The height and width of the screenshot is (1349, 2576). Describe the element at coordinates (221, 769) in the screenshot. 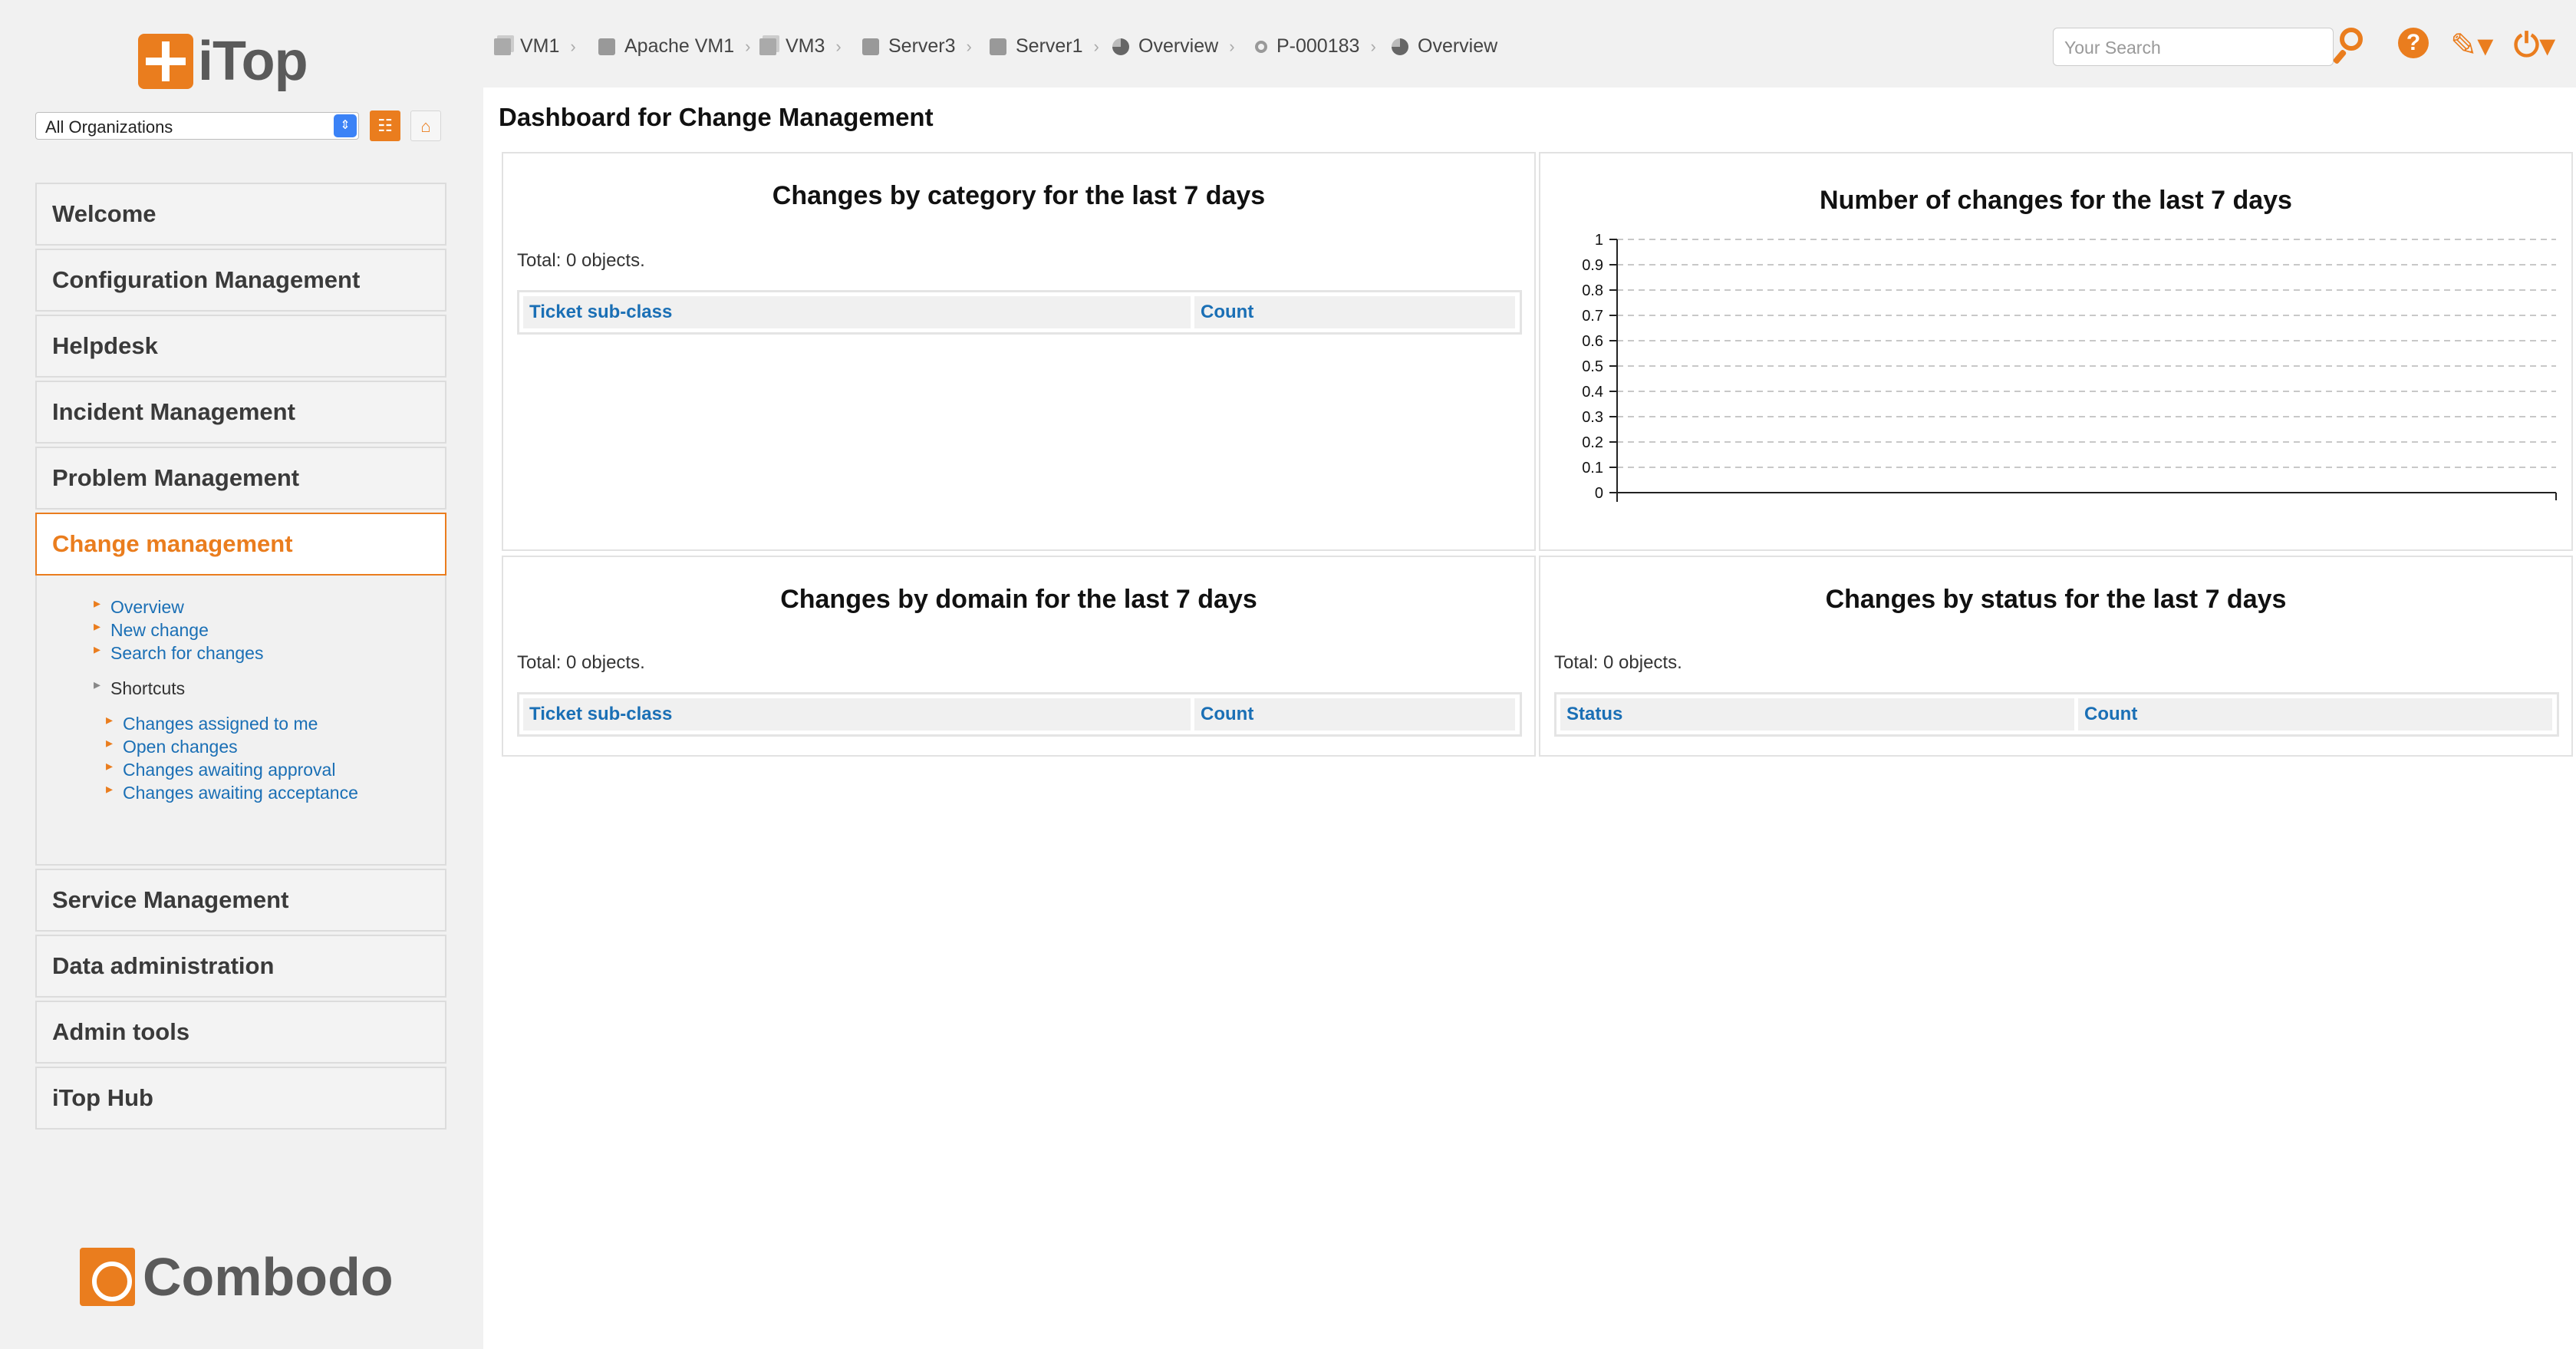

I see `shortcut-changes-awaiting-approval: Changes awaiting approval` at that location.